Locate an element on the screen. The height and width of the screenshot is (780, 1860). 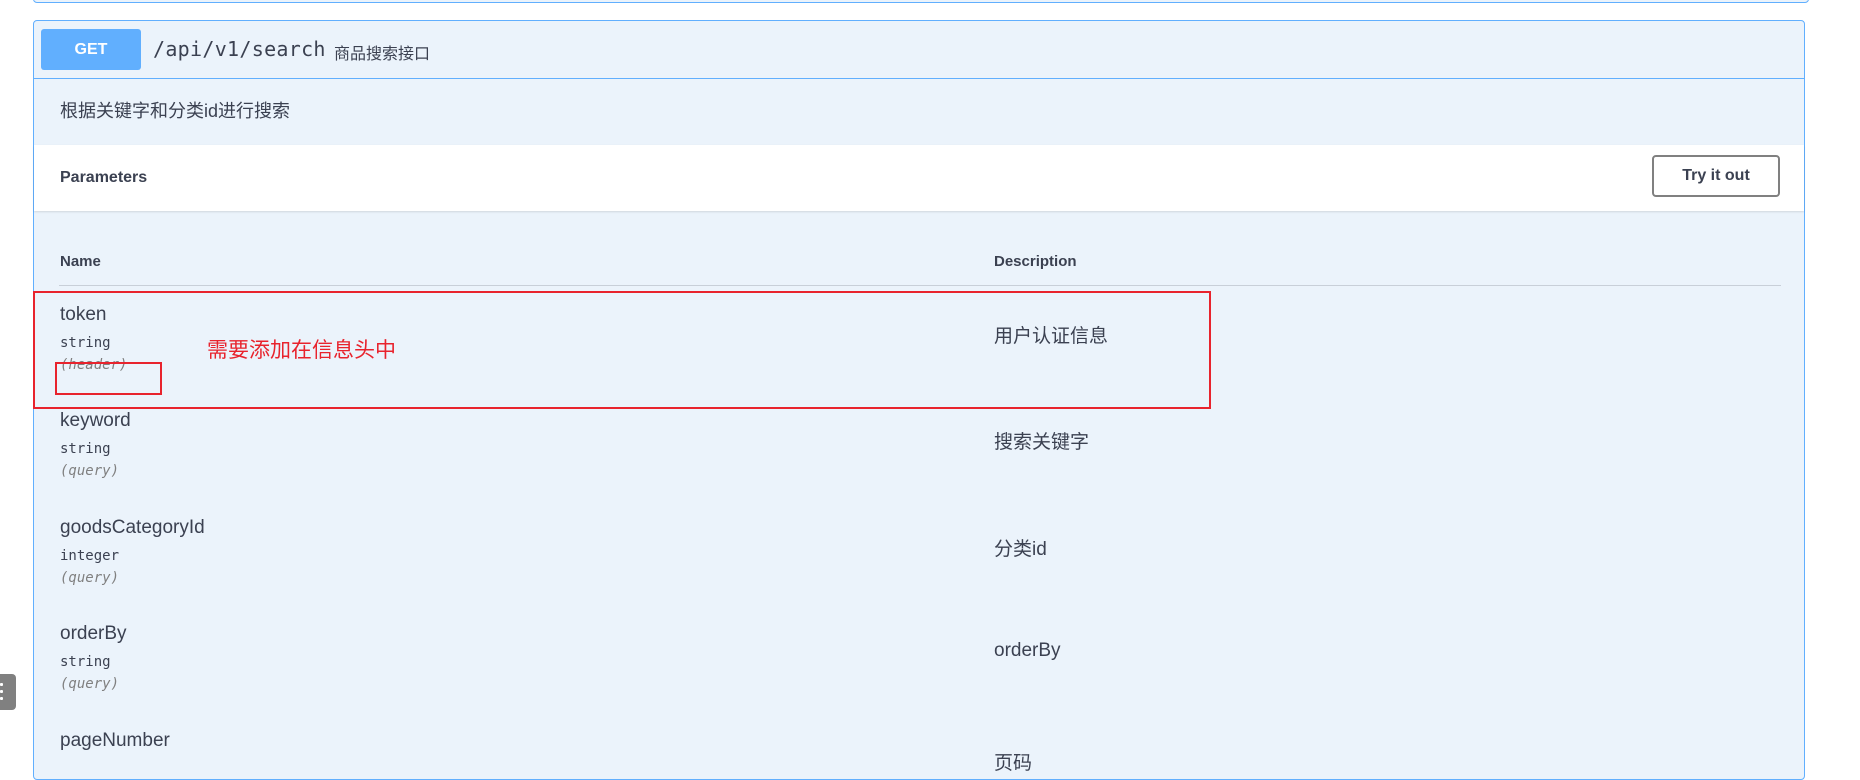
param-description-goodscategoryid: 分类id is located at coordinates (1020, 549).